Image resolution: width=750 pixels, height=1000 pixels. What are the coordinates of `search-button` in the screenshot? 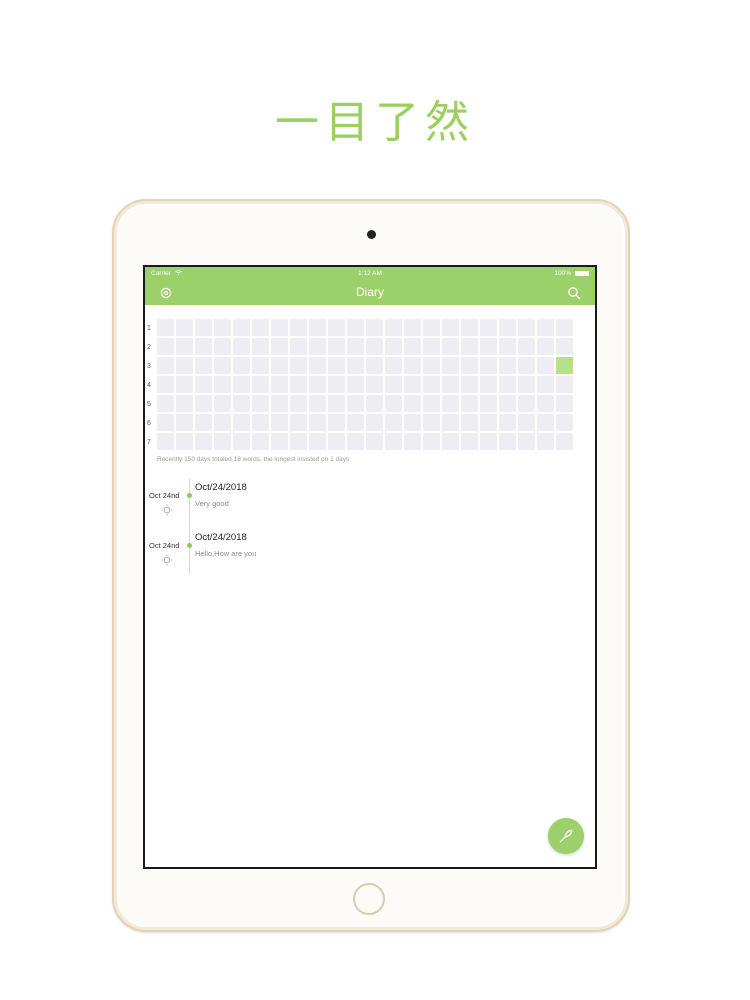 It's located at (574, 293).